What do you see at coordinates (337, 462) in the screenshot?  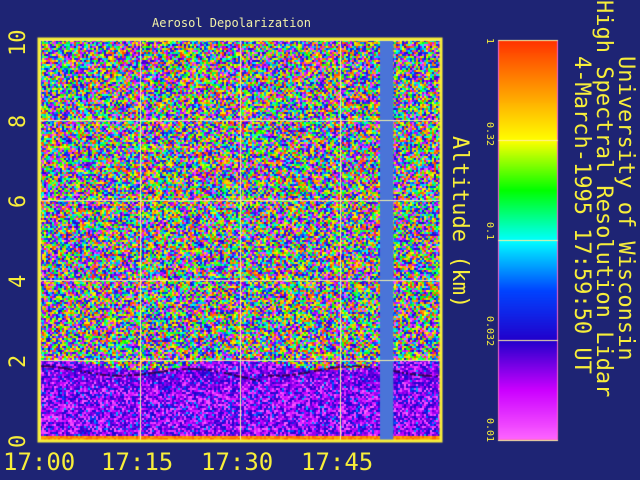 I see `x-tick-label: 17:45` at bounding box center [337, 462].